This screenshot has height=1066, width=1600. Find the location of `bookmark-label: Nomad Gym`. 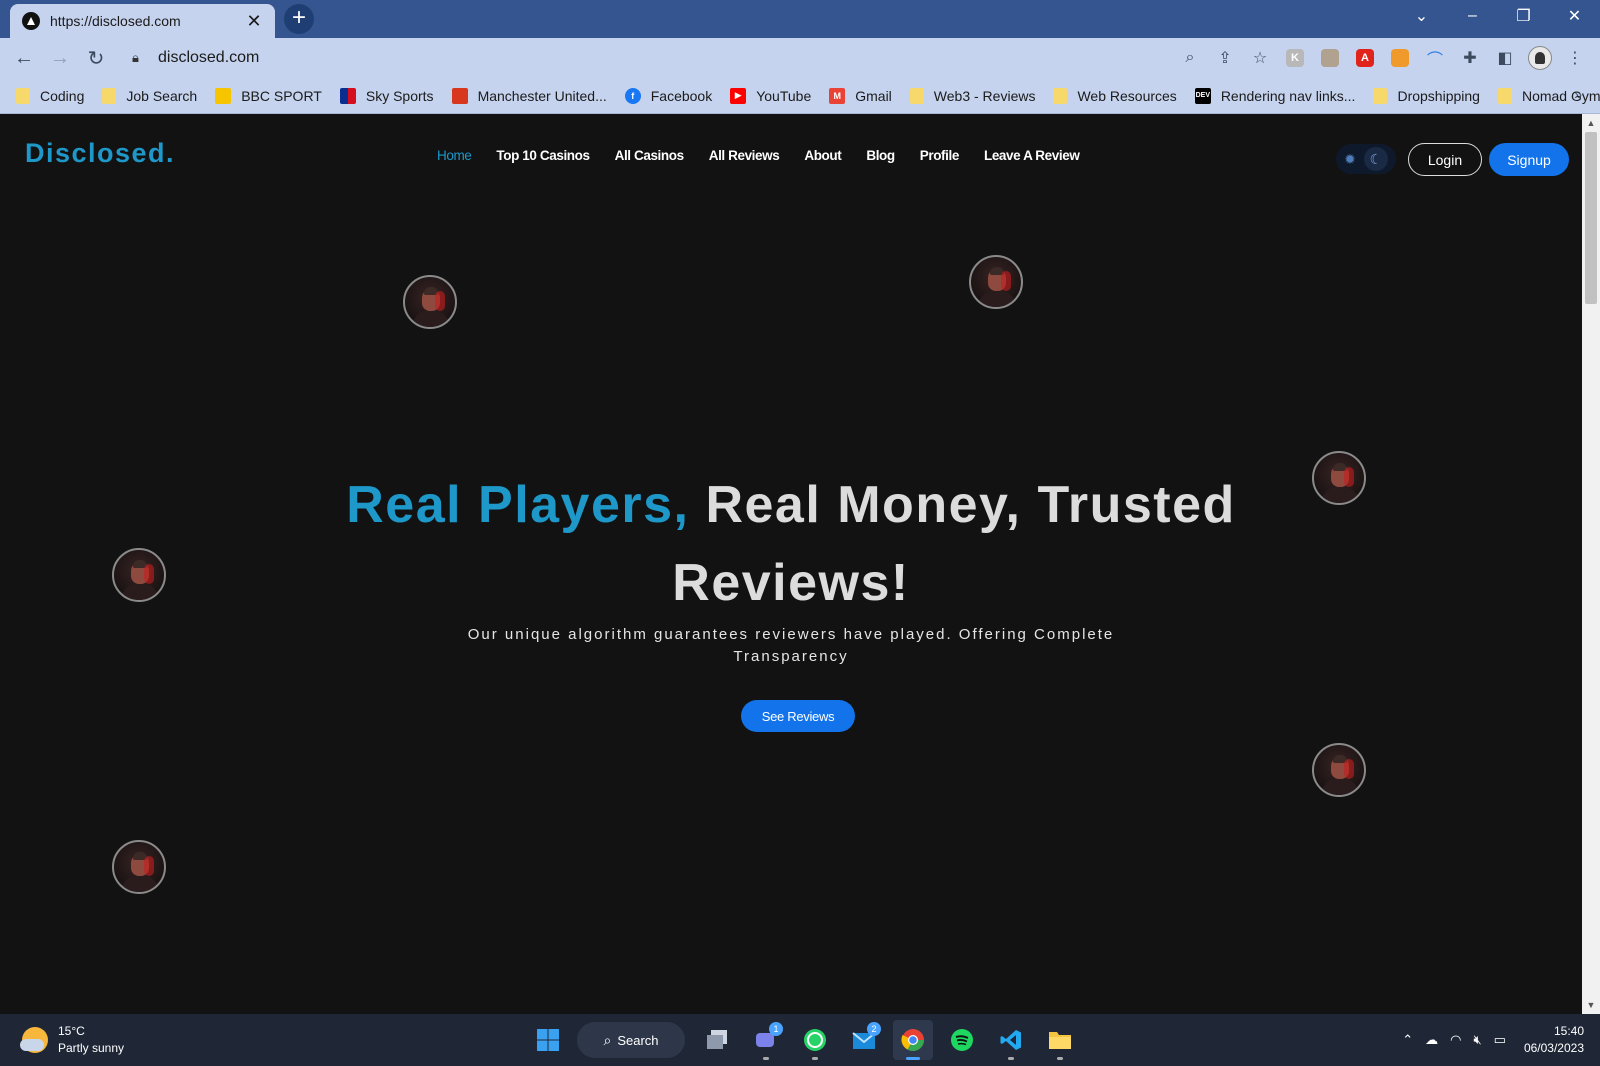

bookmark-label: Nomad Gym is located at coordinates (1560, 95).